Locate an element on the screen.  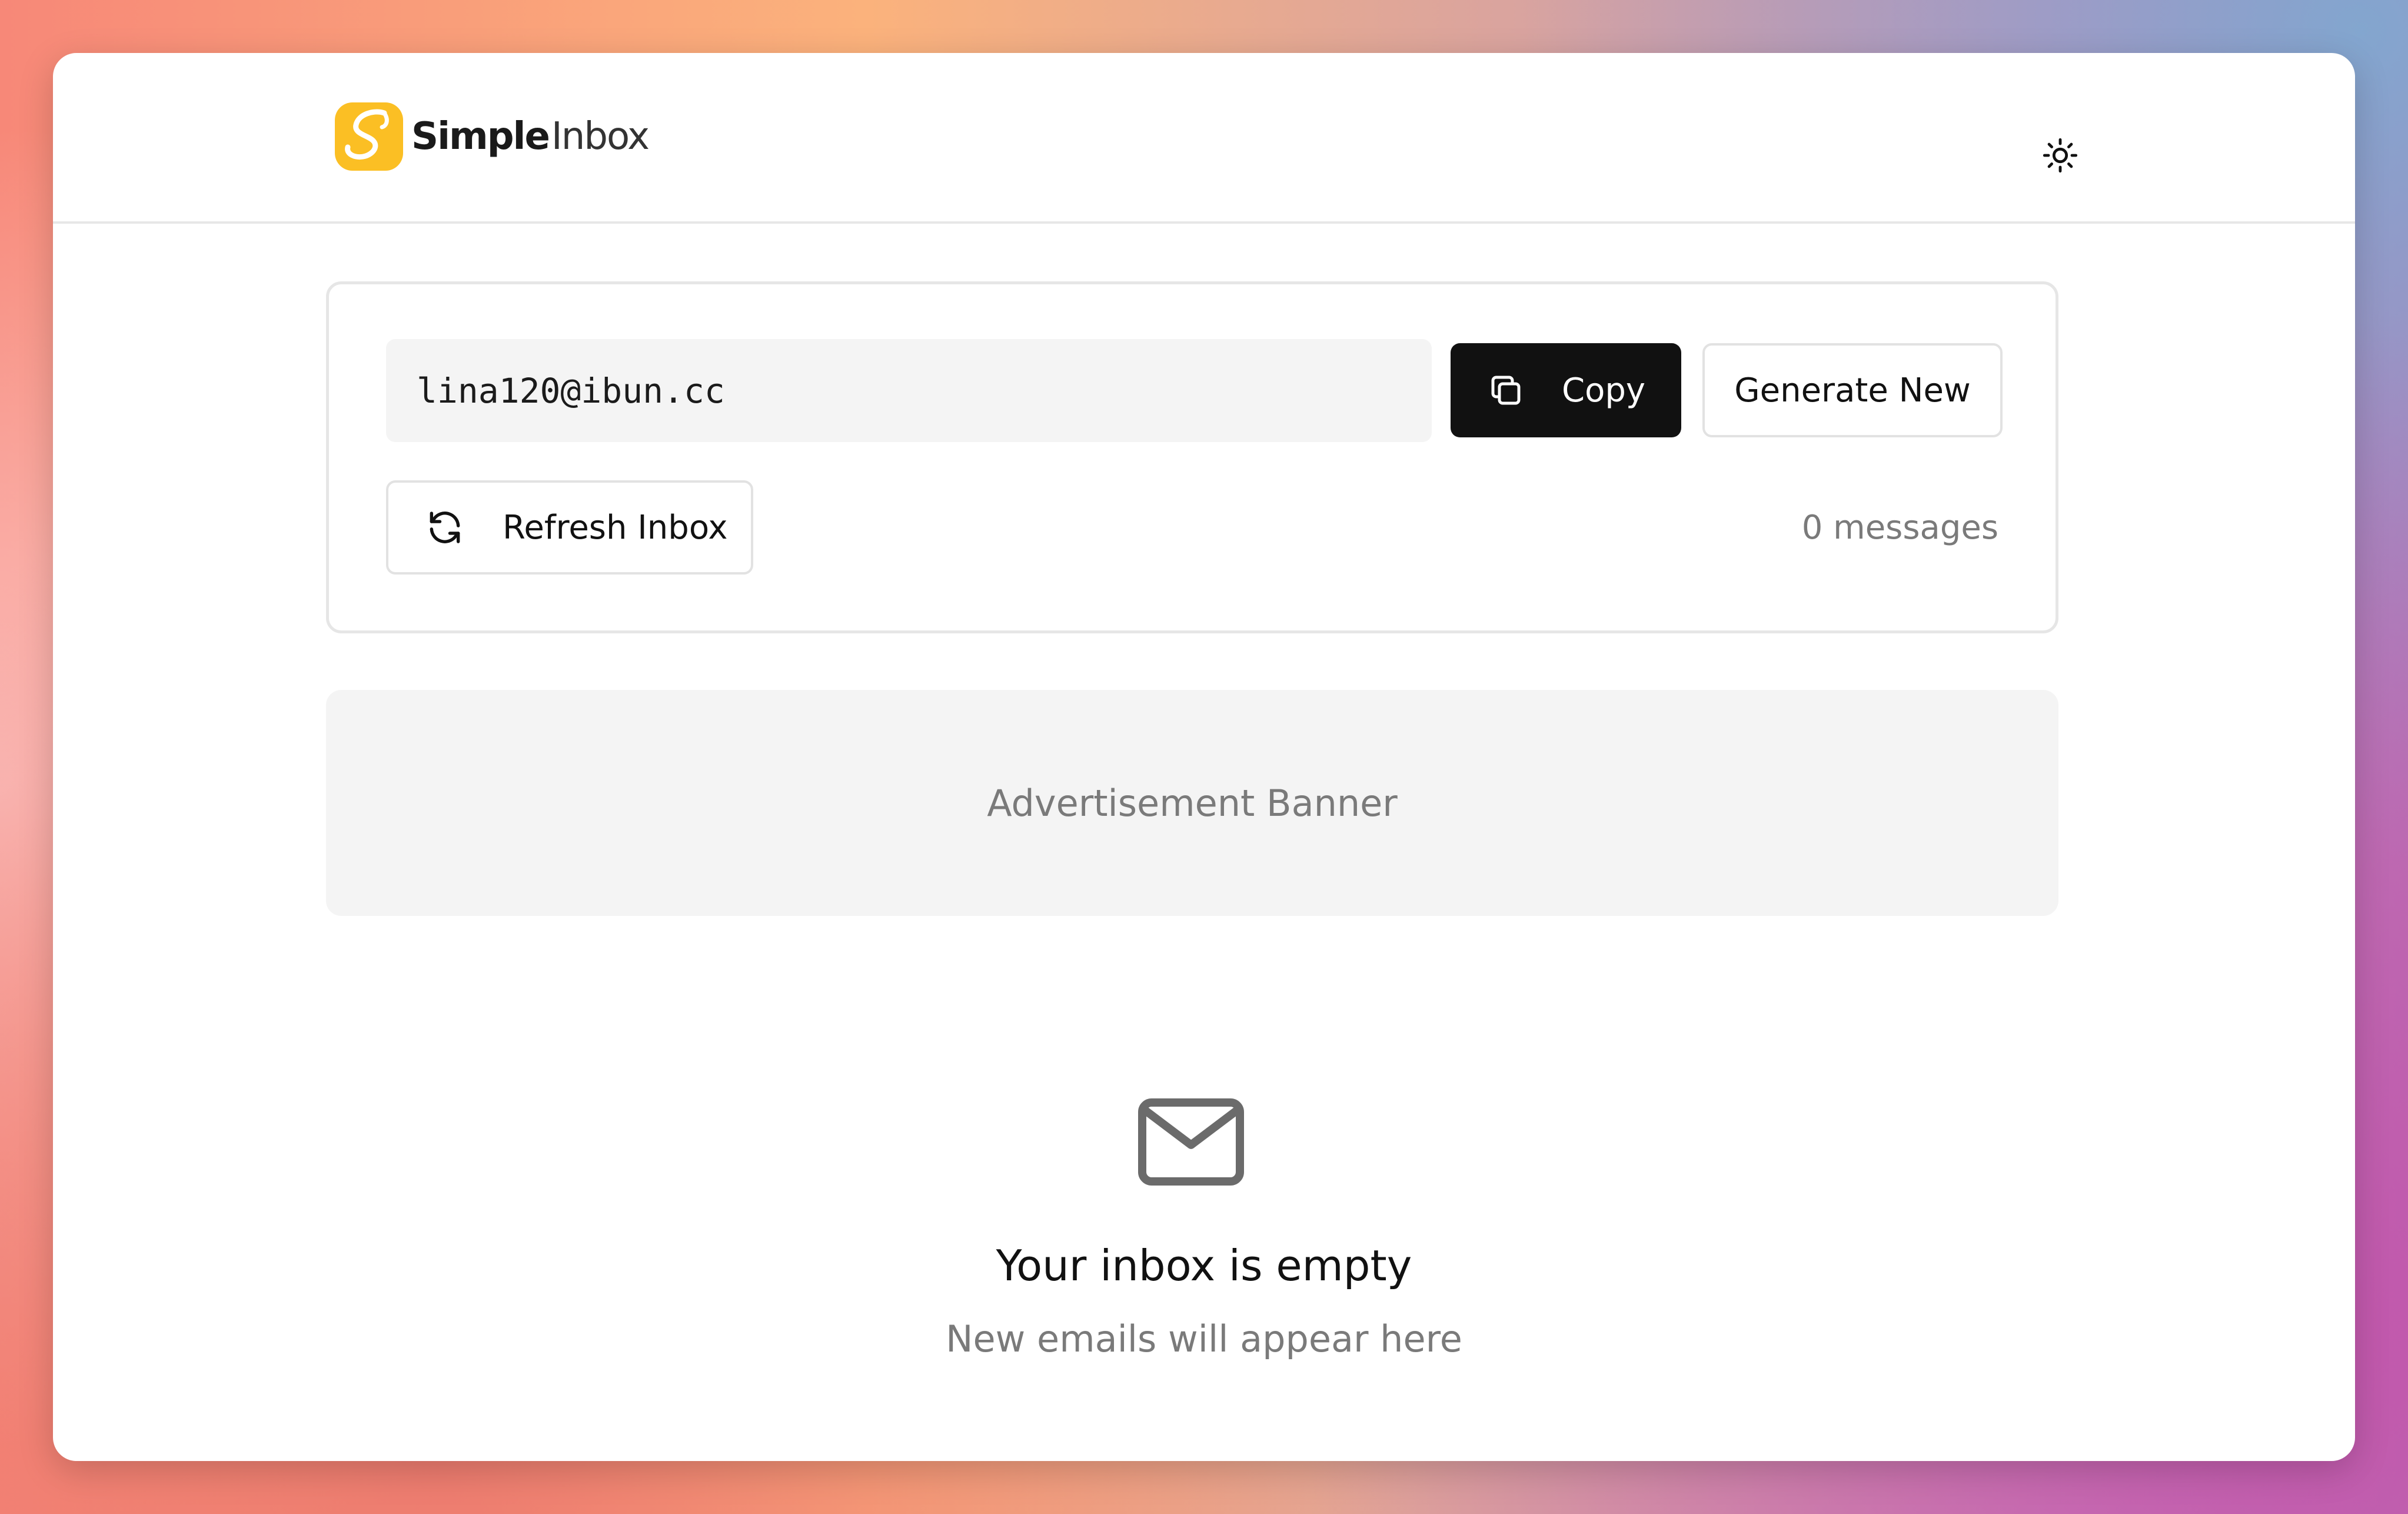
simple-inbox-logo-icon is located at coordinates (369, 136).